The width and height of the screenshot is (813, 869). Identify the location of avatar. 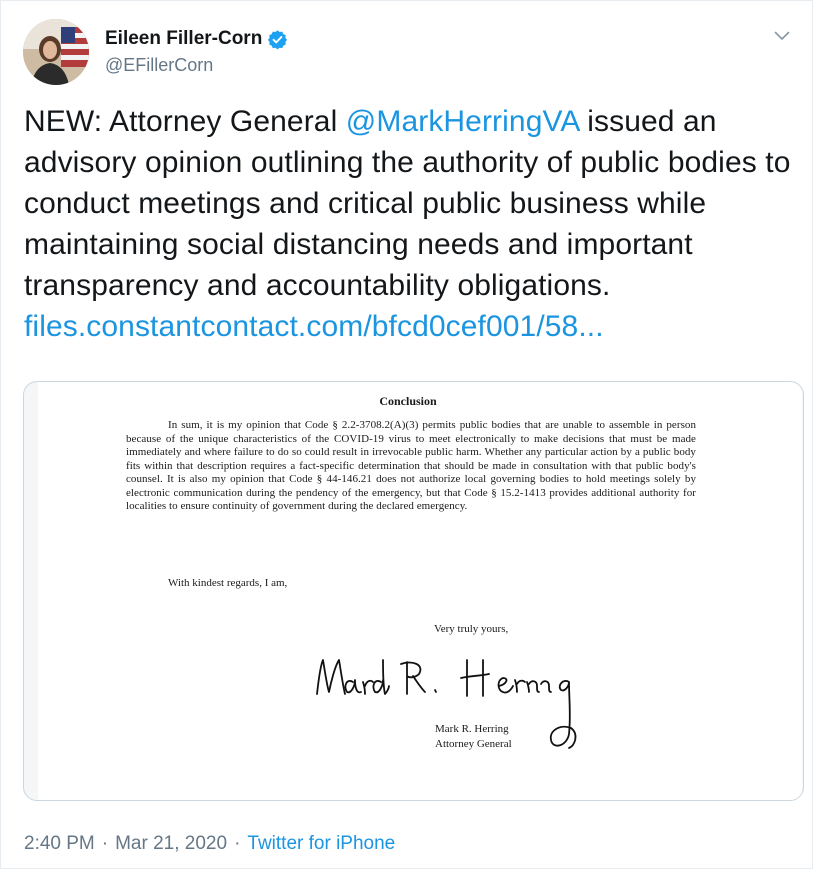
(56, 52).